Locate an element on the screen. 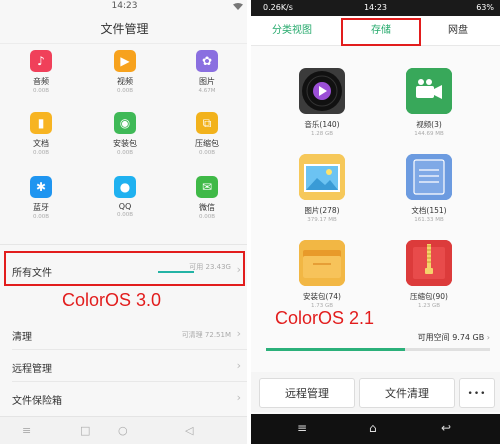 The image size is (500, 444). file-type-archives: 压缩包(90) 1.23 GB is located at coordinates (429, 274).